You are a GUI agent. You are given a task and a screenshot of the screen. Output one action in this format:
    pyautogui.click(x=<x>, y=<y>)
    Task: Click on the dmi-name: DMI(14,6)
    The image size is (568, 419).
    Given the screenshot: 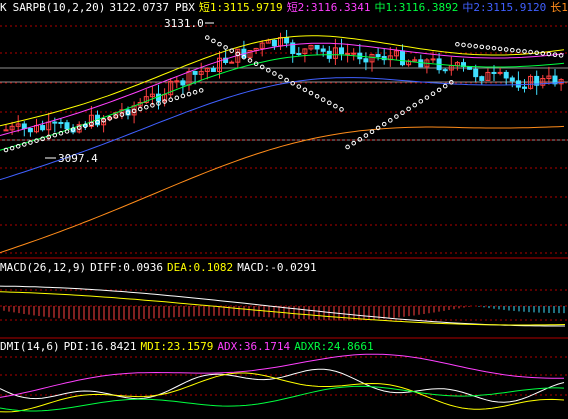 What is the action you would take?
    pyautogui.click(x=30, y=346)
    